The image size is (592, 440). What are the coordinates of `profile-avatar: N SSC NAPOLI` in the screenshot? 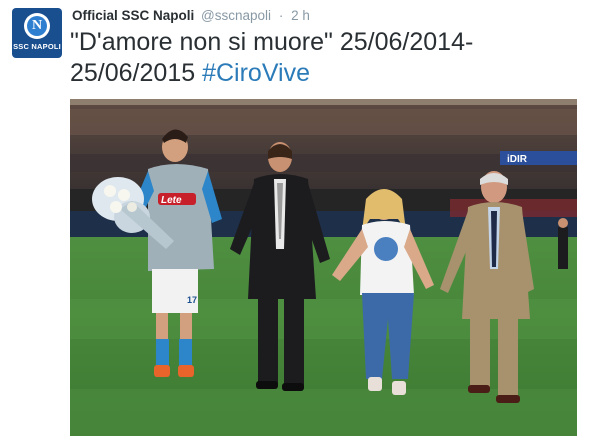 It's located at (37, 33).